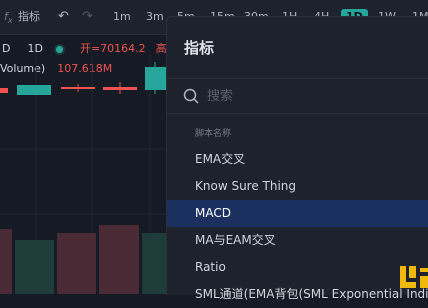  Describe the element at coordinates (191, 96) in the screenshot. I see `search-icon` at that location.